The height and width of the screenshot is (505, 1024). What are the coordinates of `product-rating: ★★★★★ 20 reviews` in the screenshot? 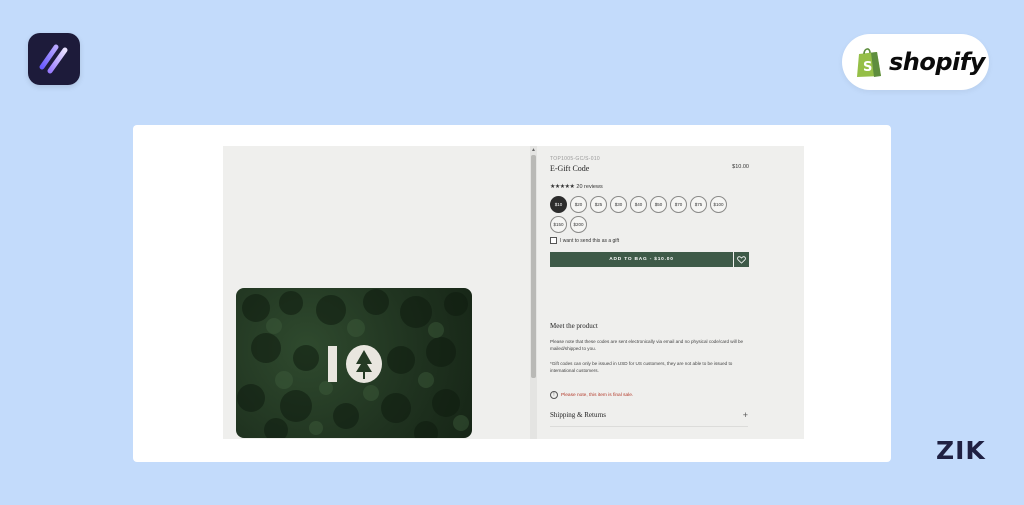 It's located at (576, 187).